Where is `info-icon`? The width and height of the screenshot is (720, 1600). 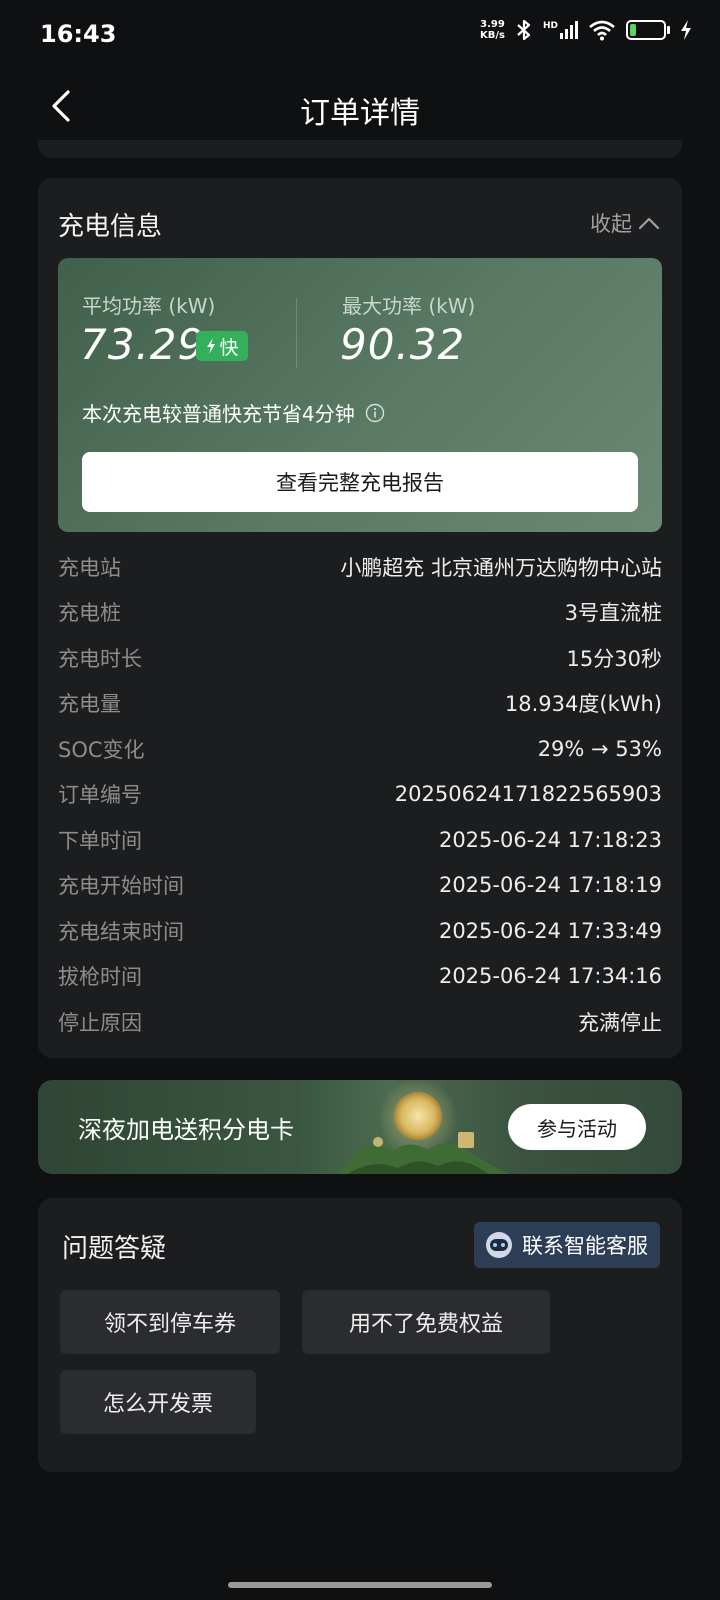 info-icon is located at coordinates (375, 413).